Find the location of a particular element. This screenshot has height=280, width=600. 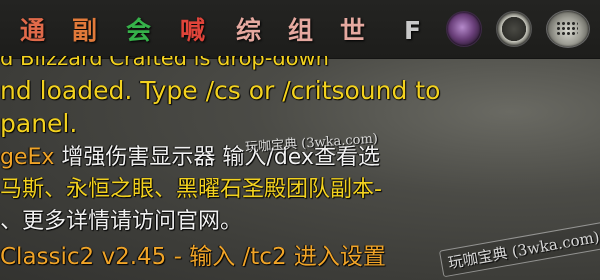

chat-line: nd loaded. Type /cs or /critsound to is located at coordinates (220, 90).